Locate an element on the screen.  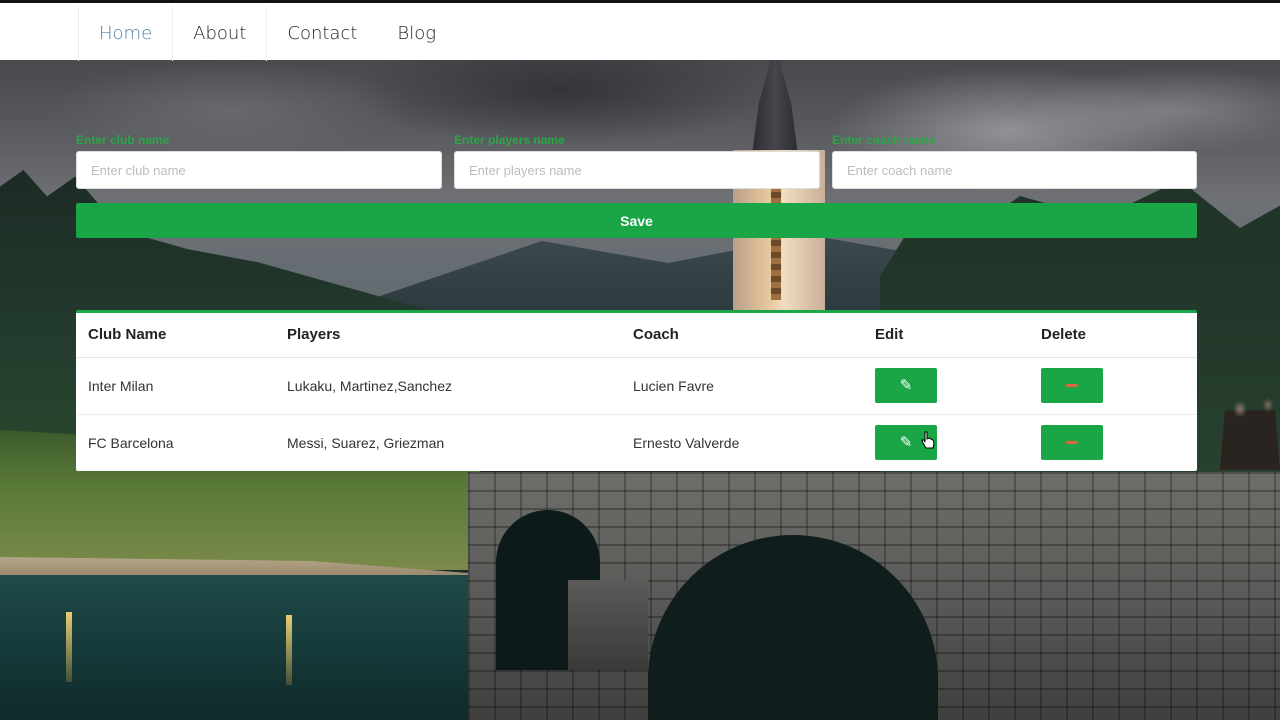
header-coach: Coach is located at coordinates (742, 335).